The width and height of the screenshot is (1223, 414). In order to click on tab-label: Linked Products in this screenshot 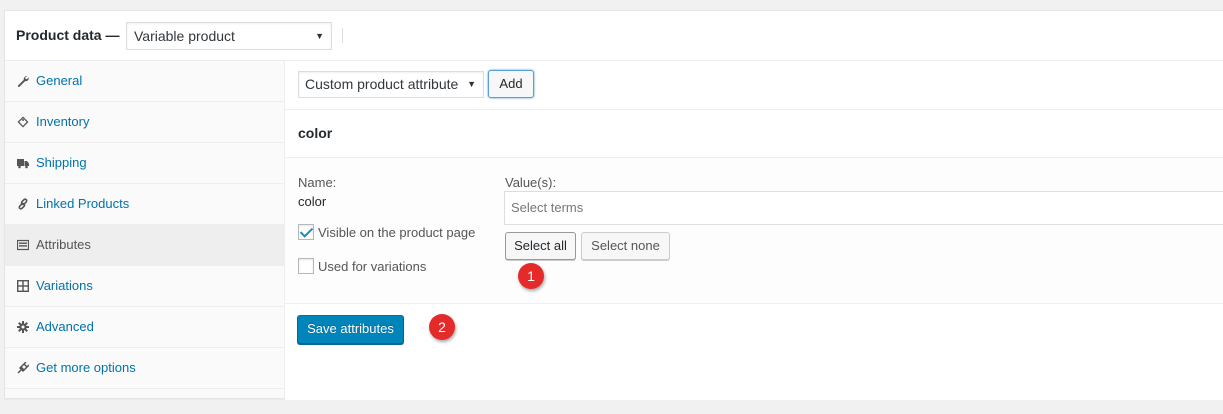, I will do `click(83, 203)`.